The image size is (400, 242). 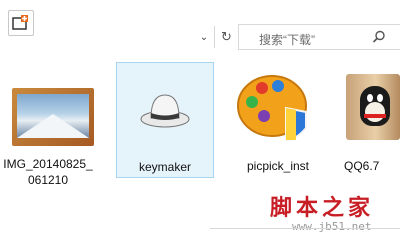 I want to click on chevron-down-icon: ⌄, so click(x=204, y=38).